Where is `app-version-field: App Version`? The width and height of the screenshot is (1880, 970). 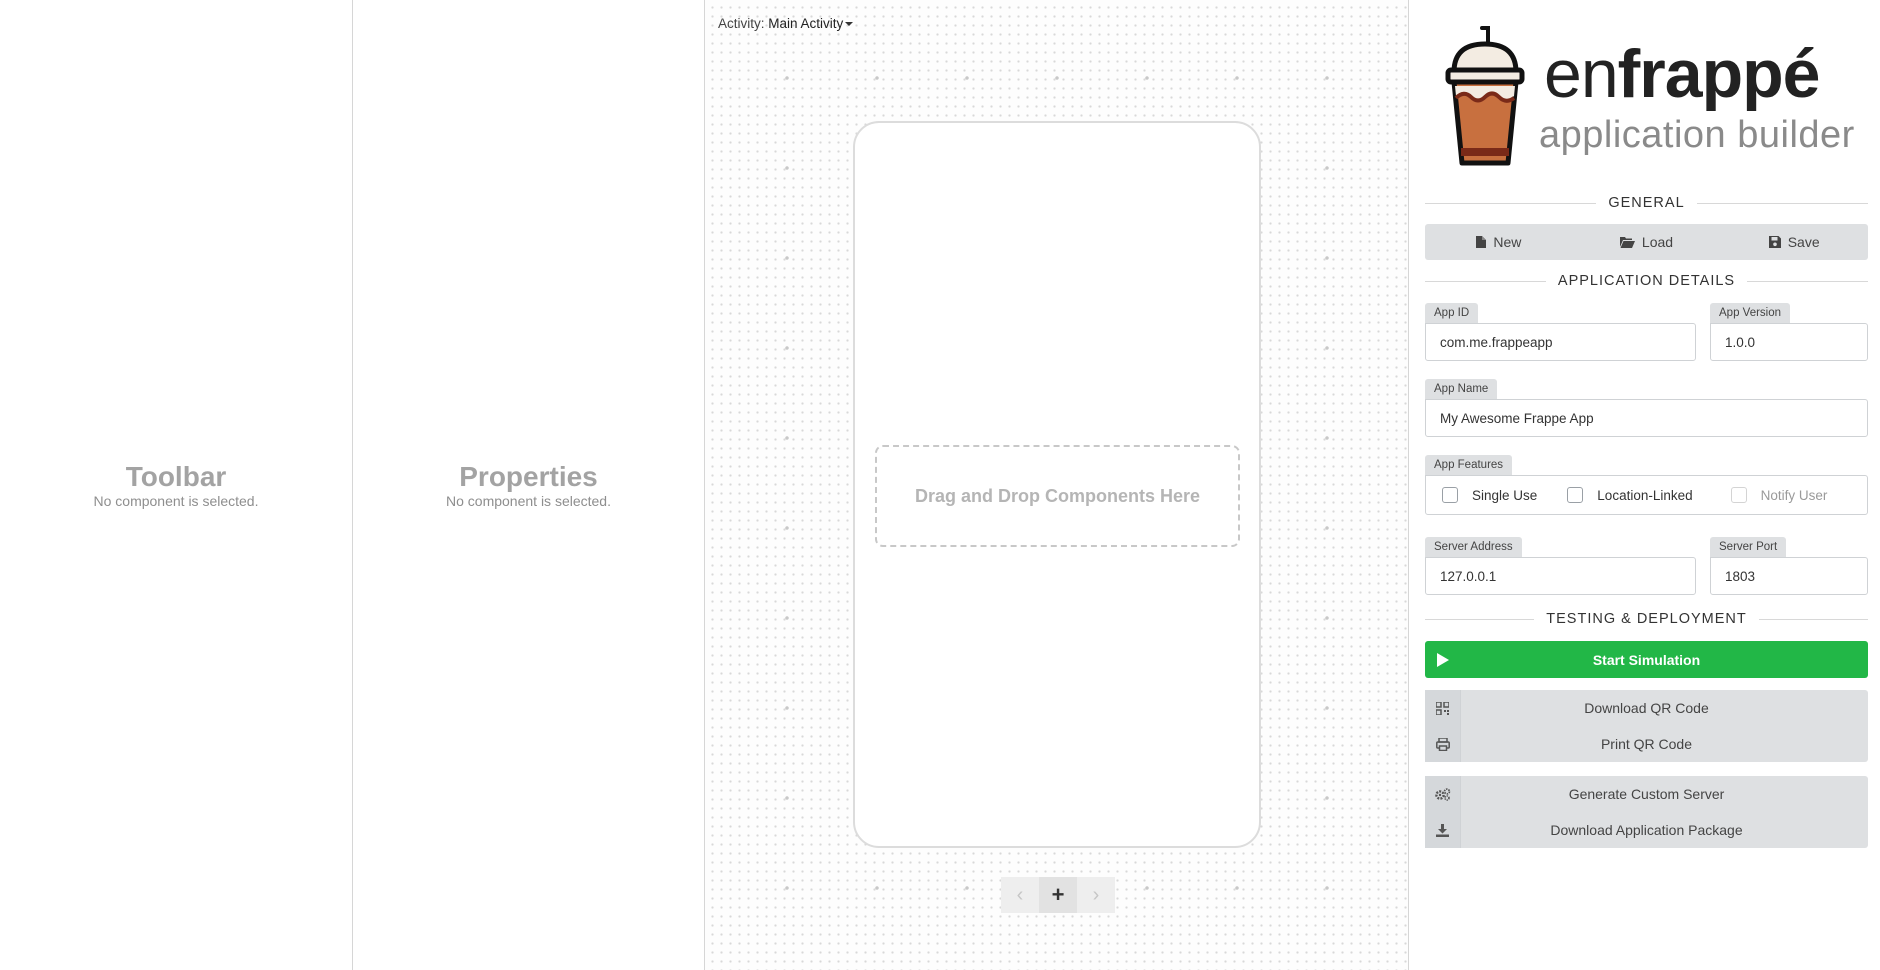
app-version-field: App Version is located at coordinates (1789, 332).